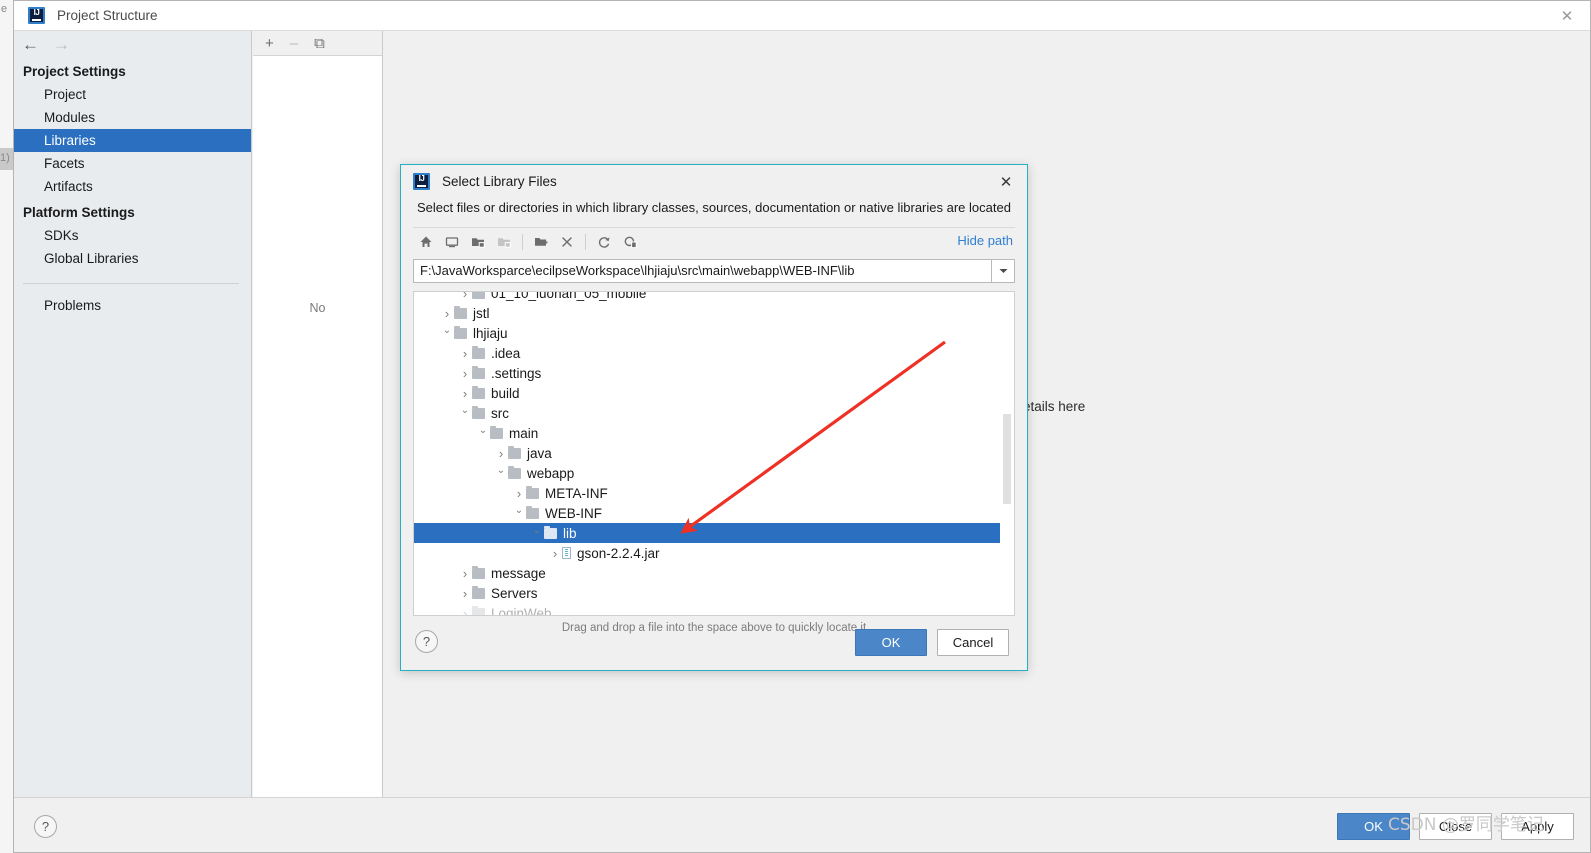 Image resolution: width=1591 pixels, height=853 pixels. Describe the element at coordinates (5, 158) in the screenshot. I see `background-glyph-mid: 1)` at that location.